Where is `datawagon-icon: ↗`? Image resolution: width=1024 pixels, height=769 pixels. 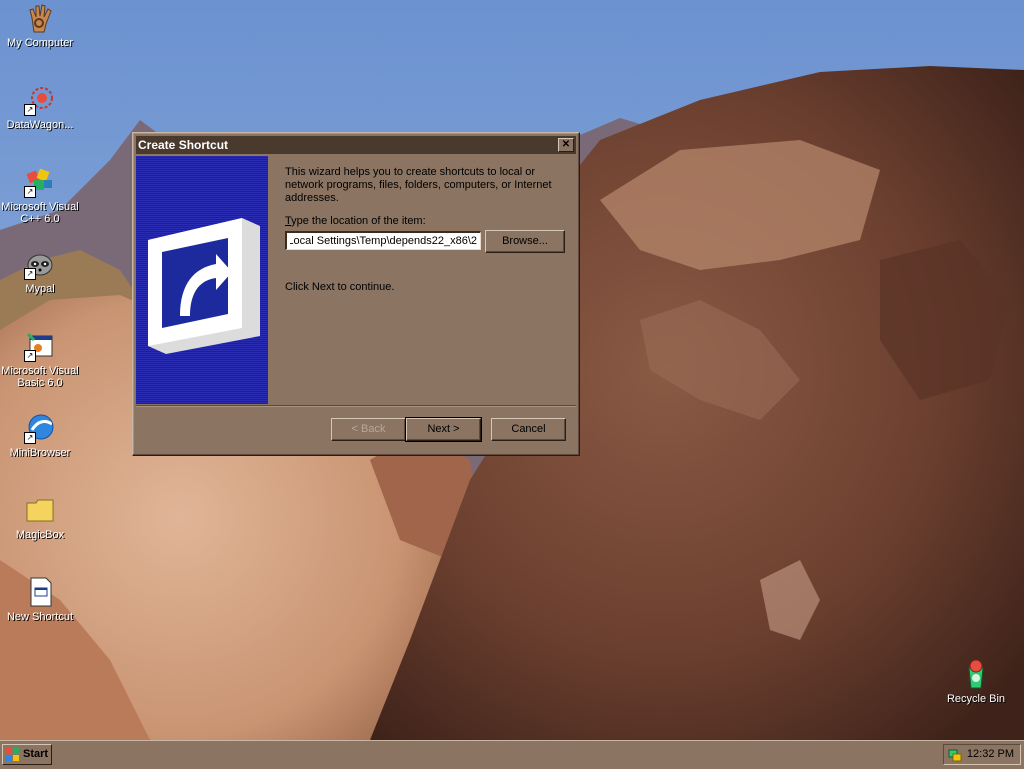 datawagon-icon: ↗ is located at coordinates (40, 100).